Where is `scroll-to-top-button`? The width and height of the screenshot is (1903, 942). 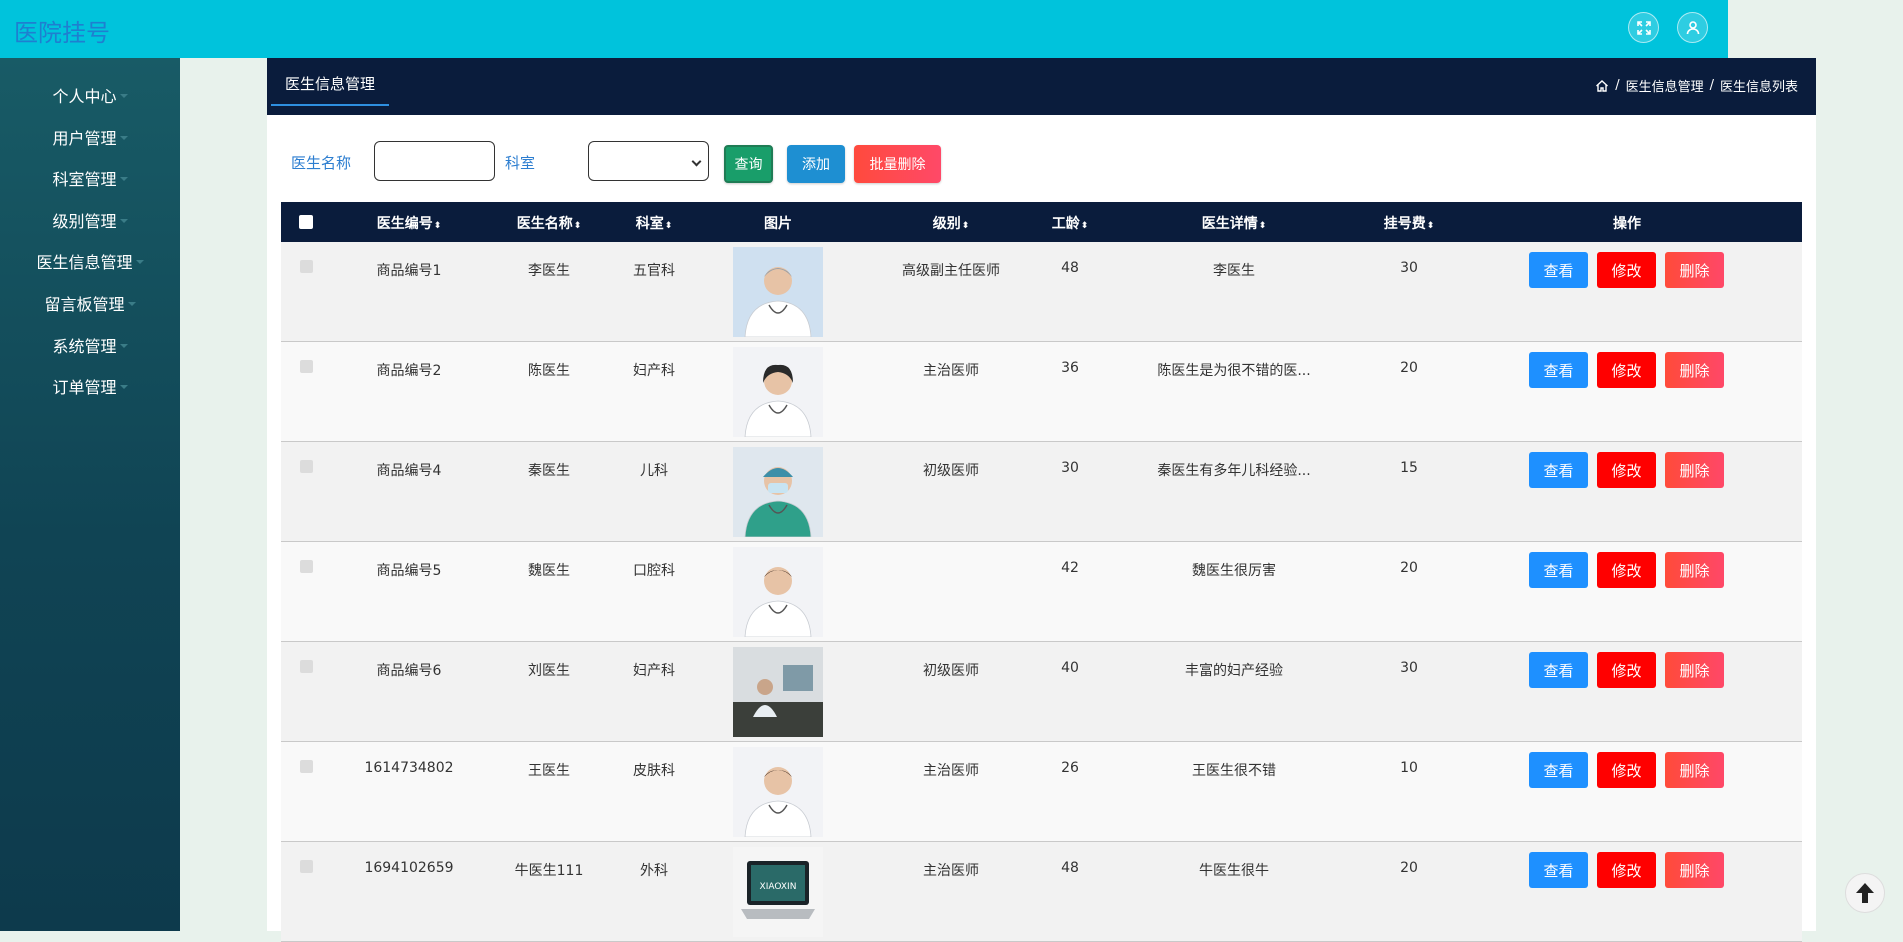 scroll-to-top-button is located at coordinates (1865, 893).